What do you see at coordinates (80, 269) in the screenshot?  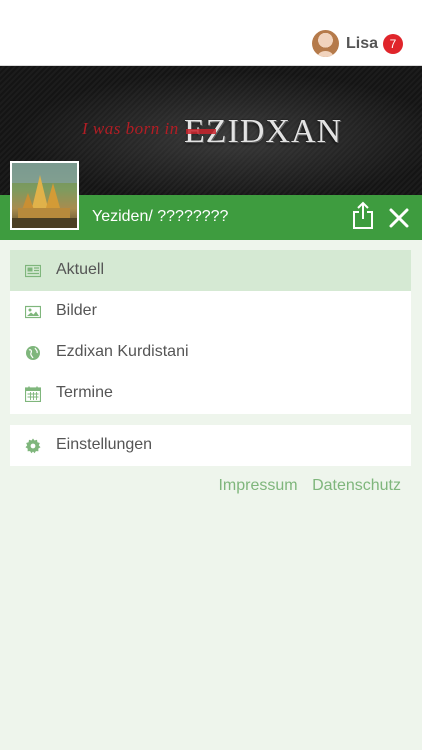 I see `menu-item-label: Aktuell` at bounding box center [80, 269].